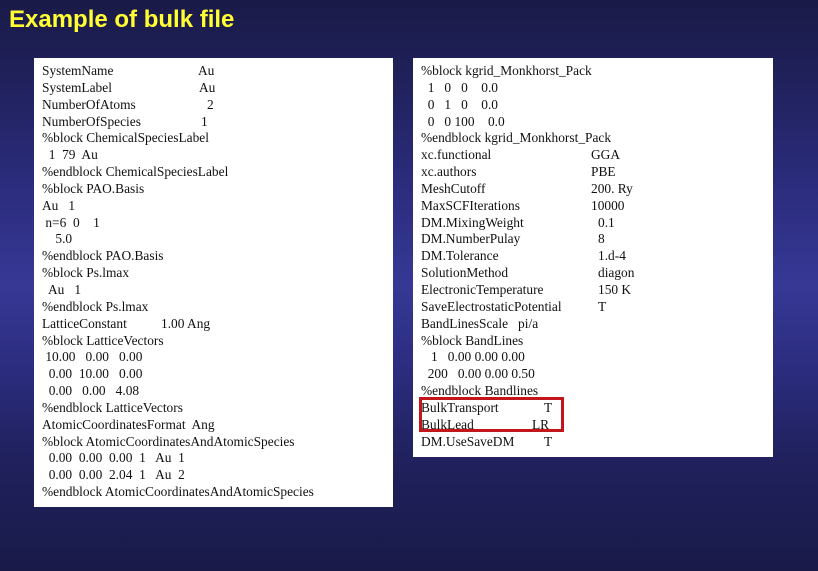  Describe the element at coordinates (597, 290) in the screenshot. I see `code-line: ElectronicTemperature 150 K` at that location.